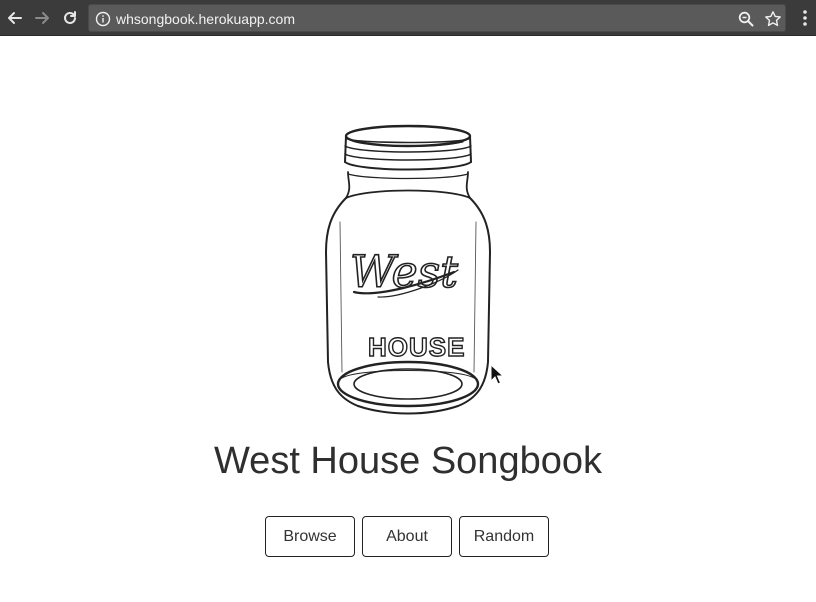 Image resolution: width=816 pixels, height=602 pixels. I want to click on star-icon, so click(773, 19).